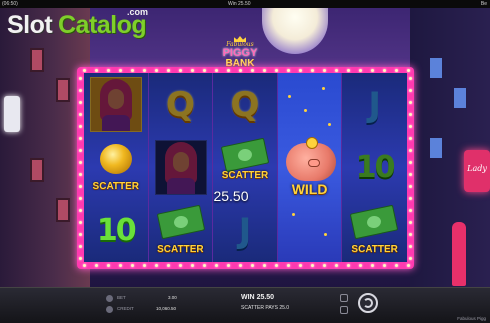 The image size is (490, 323). I want to click on lady-sign: Lady, so click(477, 171).